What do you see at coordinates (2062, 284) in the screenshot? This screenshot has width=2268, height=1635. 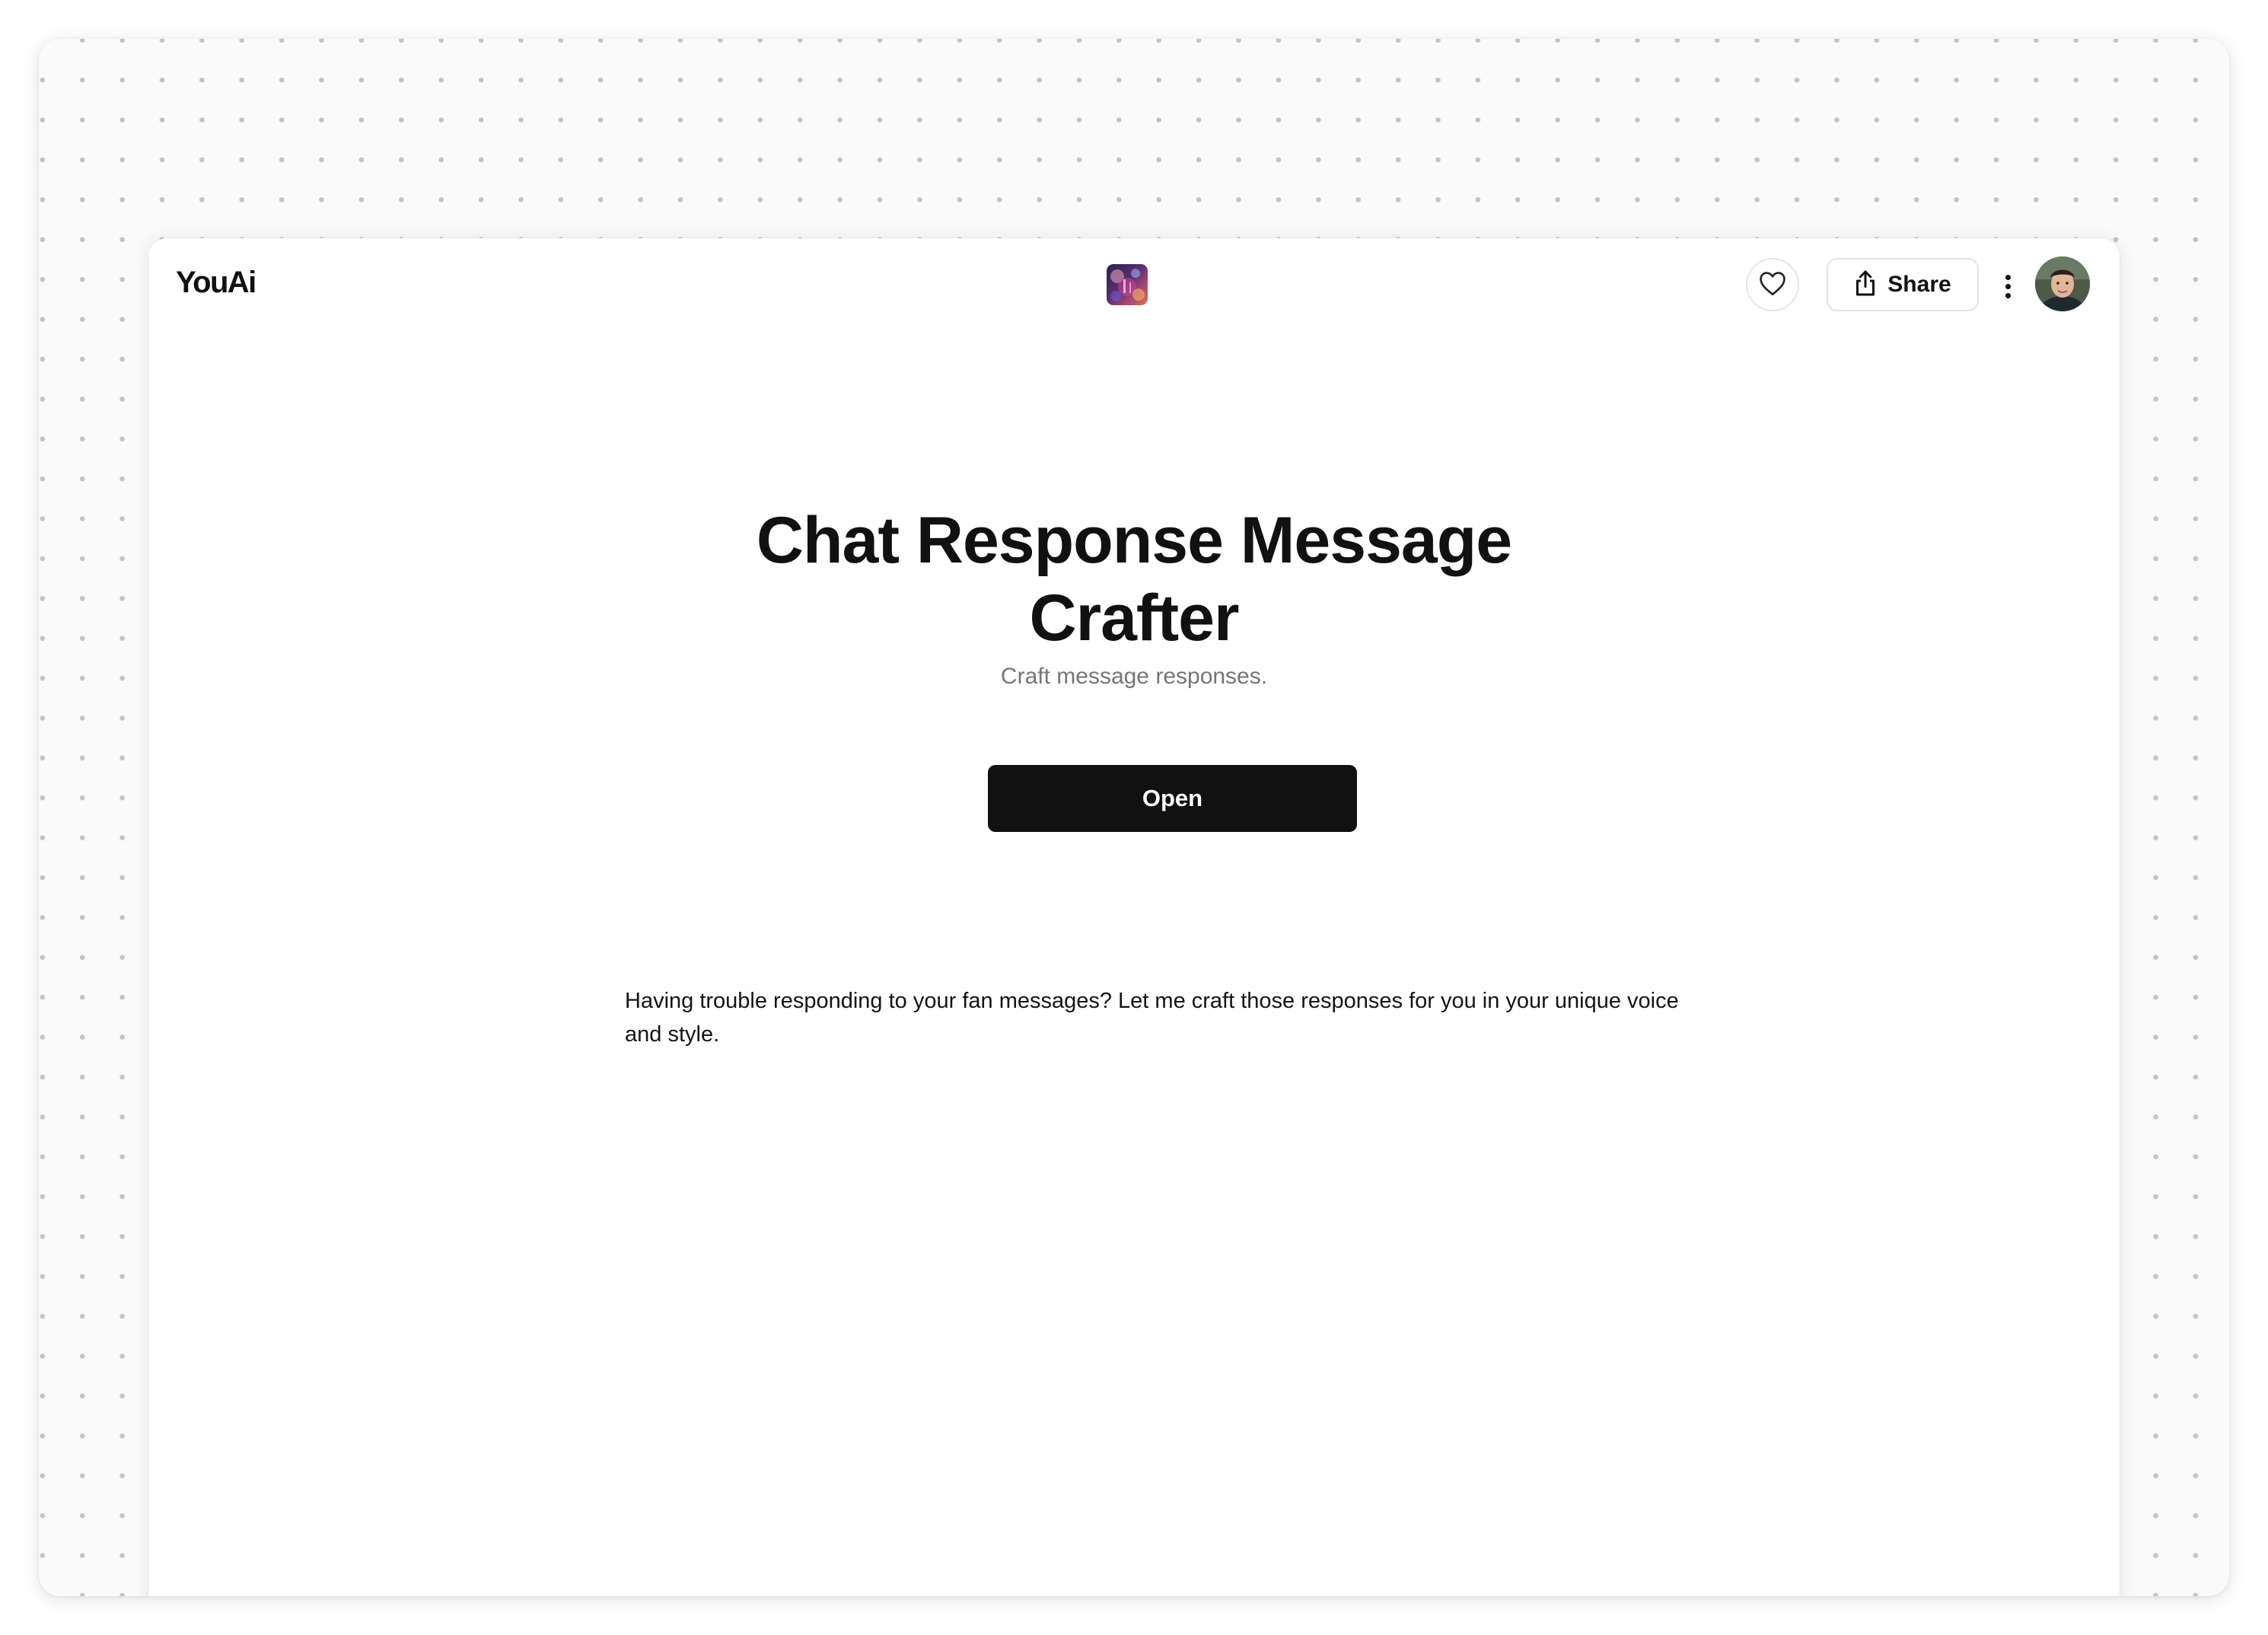 I see `user-avatar` at bounding box center [2062, 284].